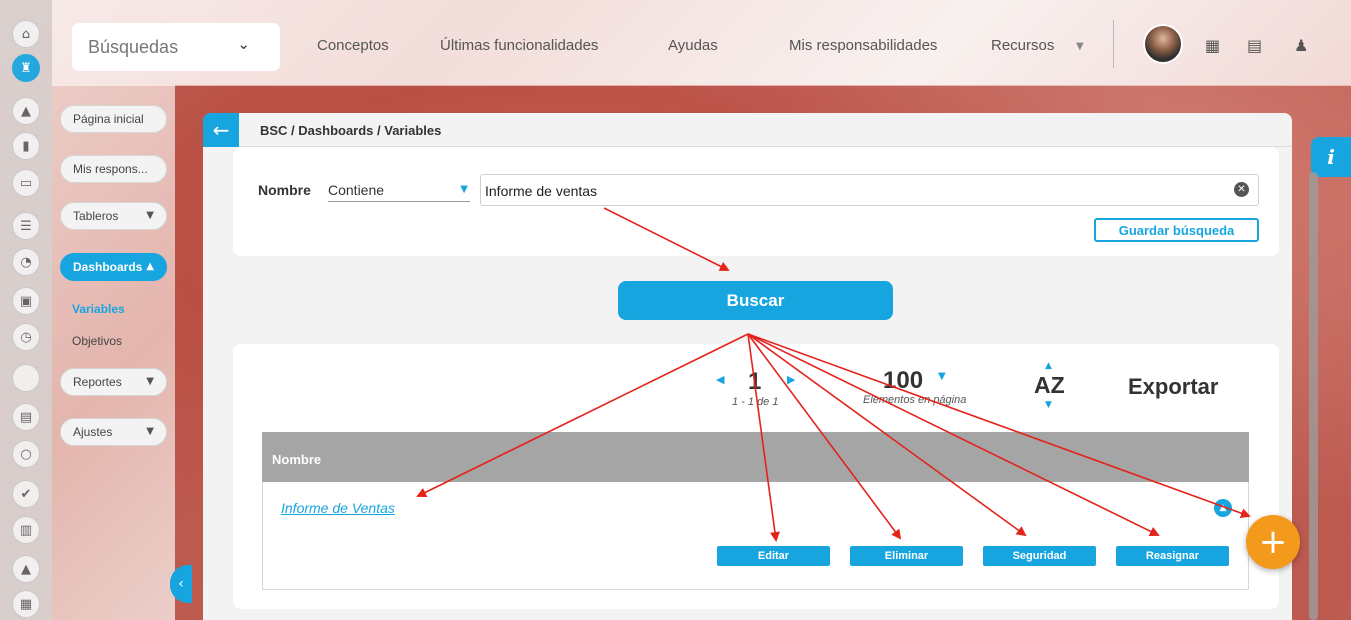  What do you see at coordinates (519, 45) in the screenshot?
I see `nav-ultimas-funcionalidades: Últimas funcionalidades` at bounding box center [519, 45].